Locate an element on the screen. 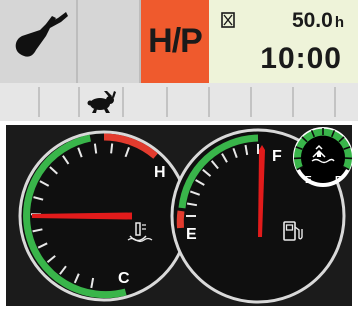  work-mode-cell is located at coordinates (39, 41).